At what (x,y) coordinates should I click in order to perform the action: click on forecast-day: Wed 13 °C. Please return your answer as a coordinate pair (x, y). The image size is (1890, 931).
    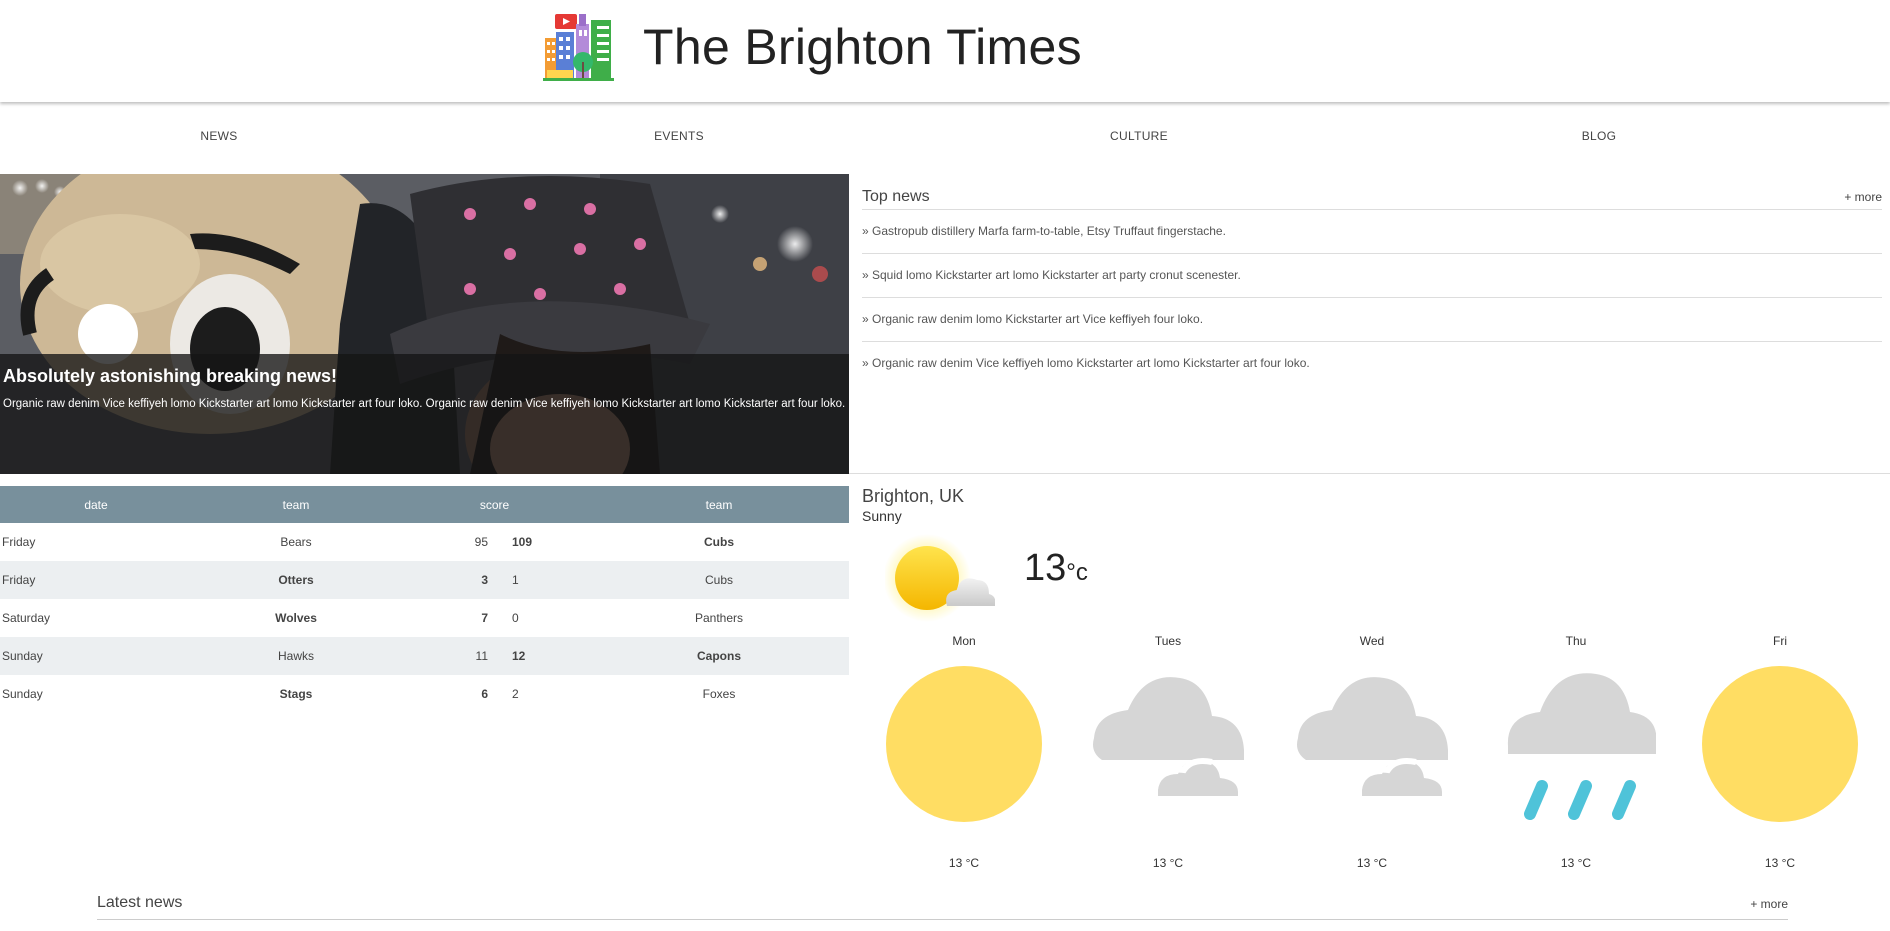
    Looking at the image, I should click on (1372, 752).